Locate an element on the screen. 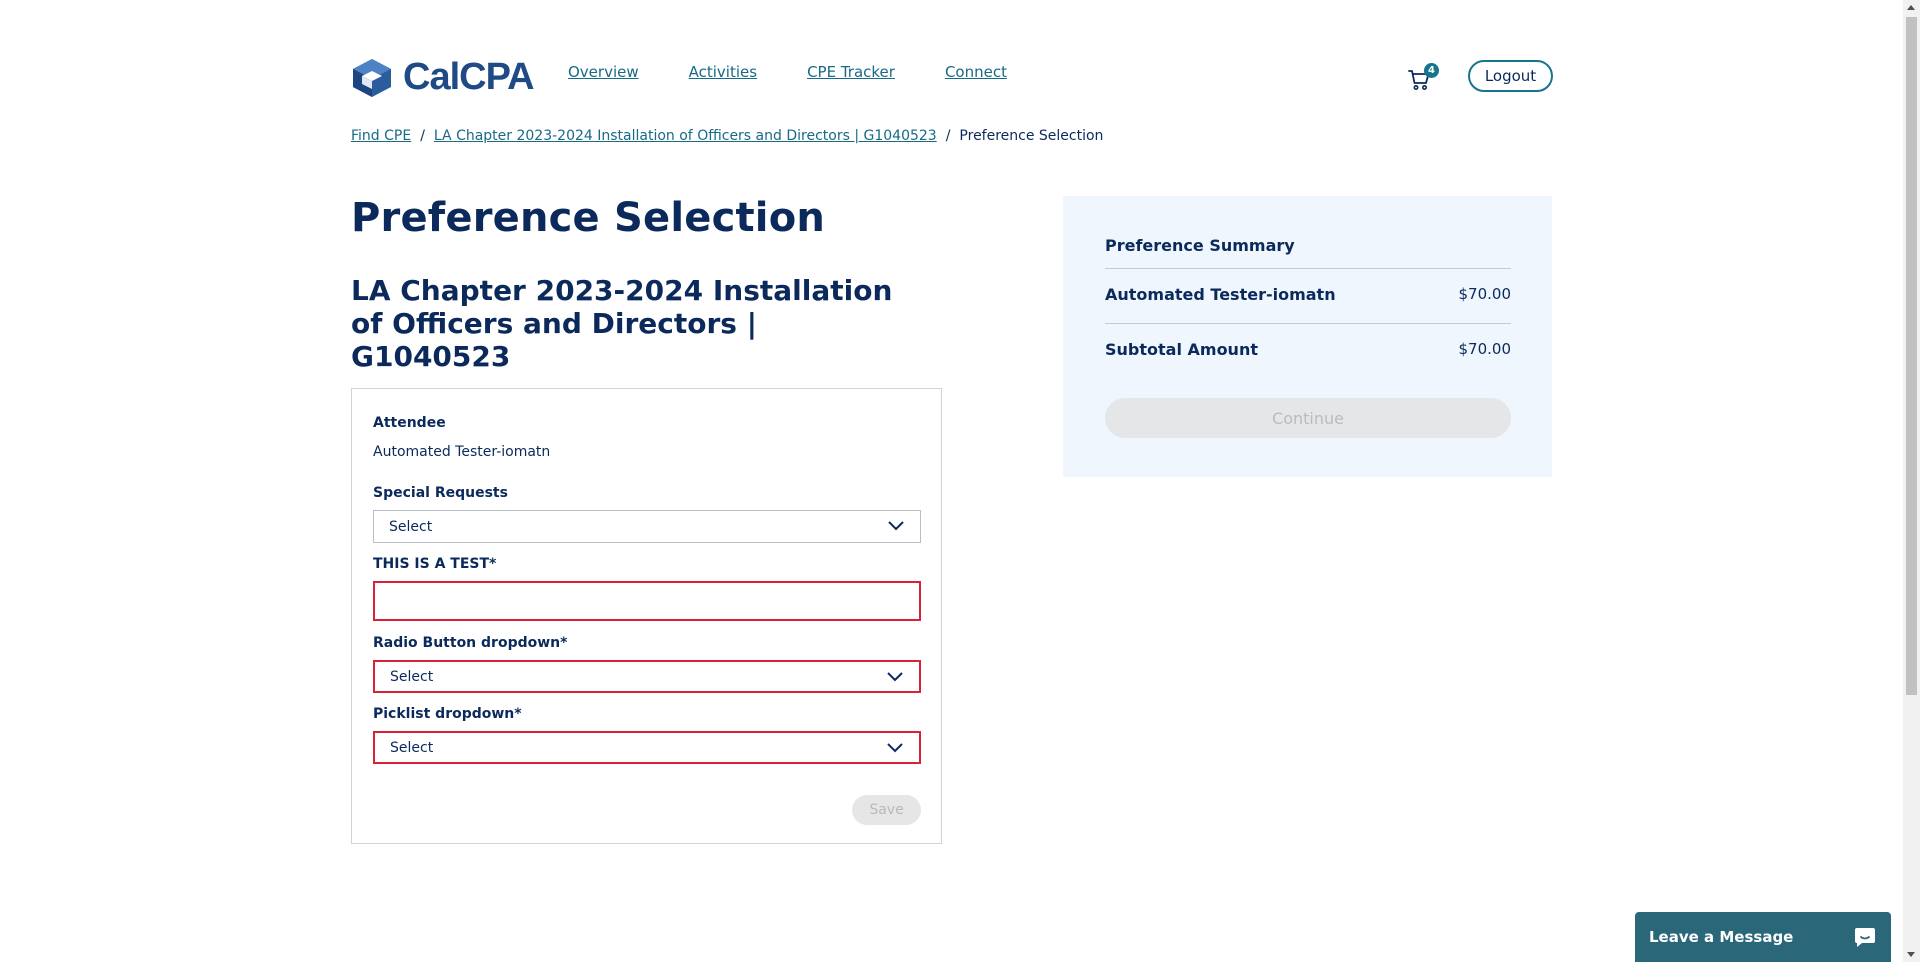  logo-text: CalCPA is located at coordinates (469, 77).